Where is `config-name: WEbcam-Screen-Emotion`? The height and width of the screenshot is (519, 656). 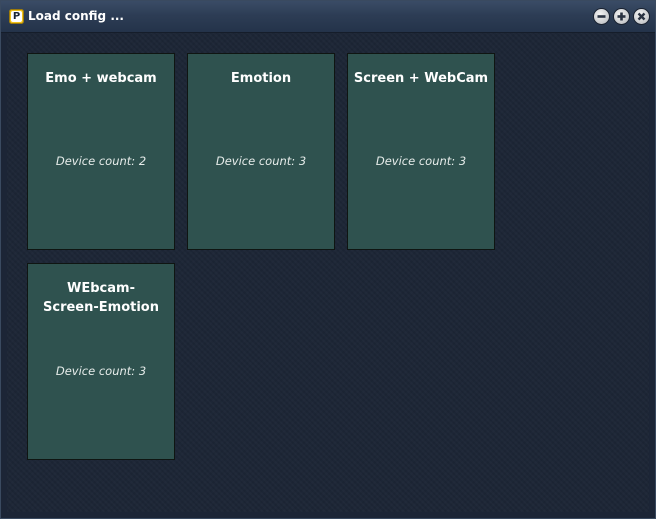 config-name: WEbcam-Screen-Emotion is located at coordinates (101, 298).